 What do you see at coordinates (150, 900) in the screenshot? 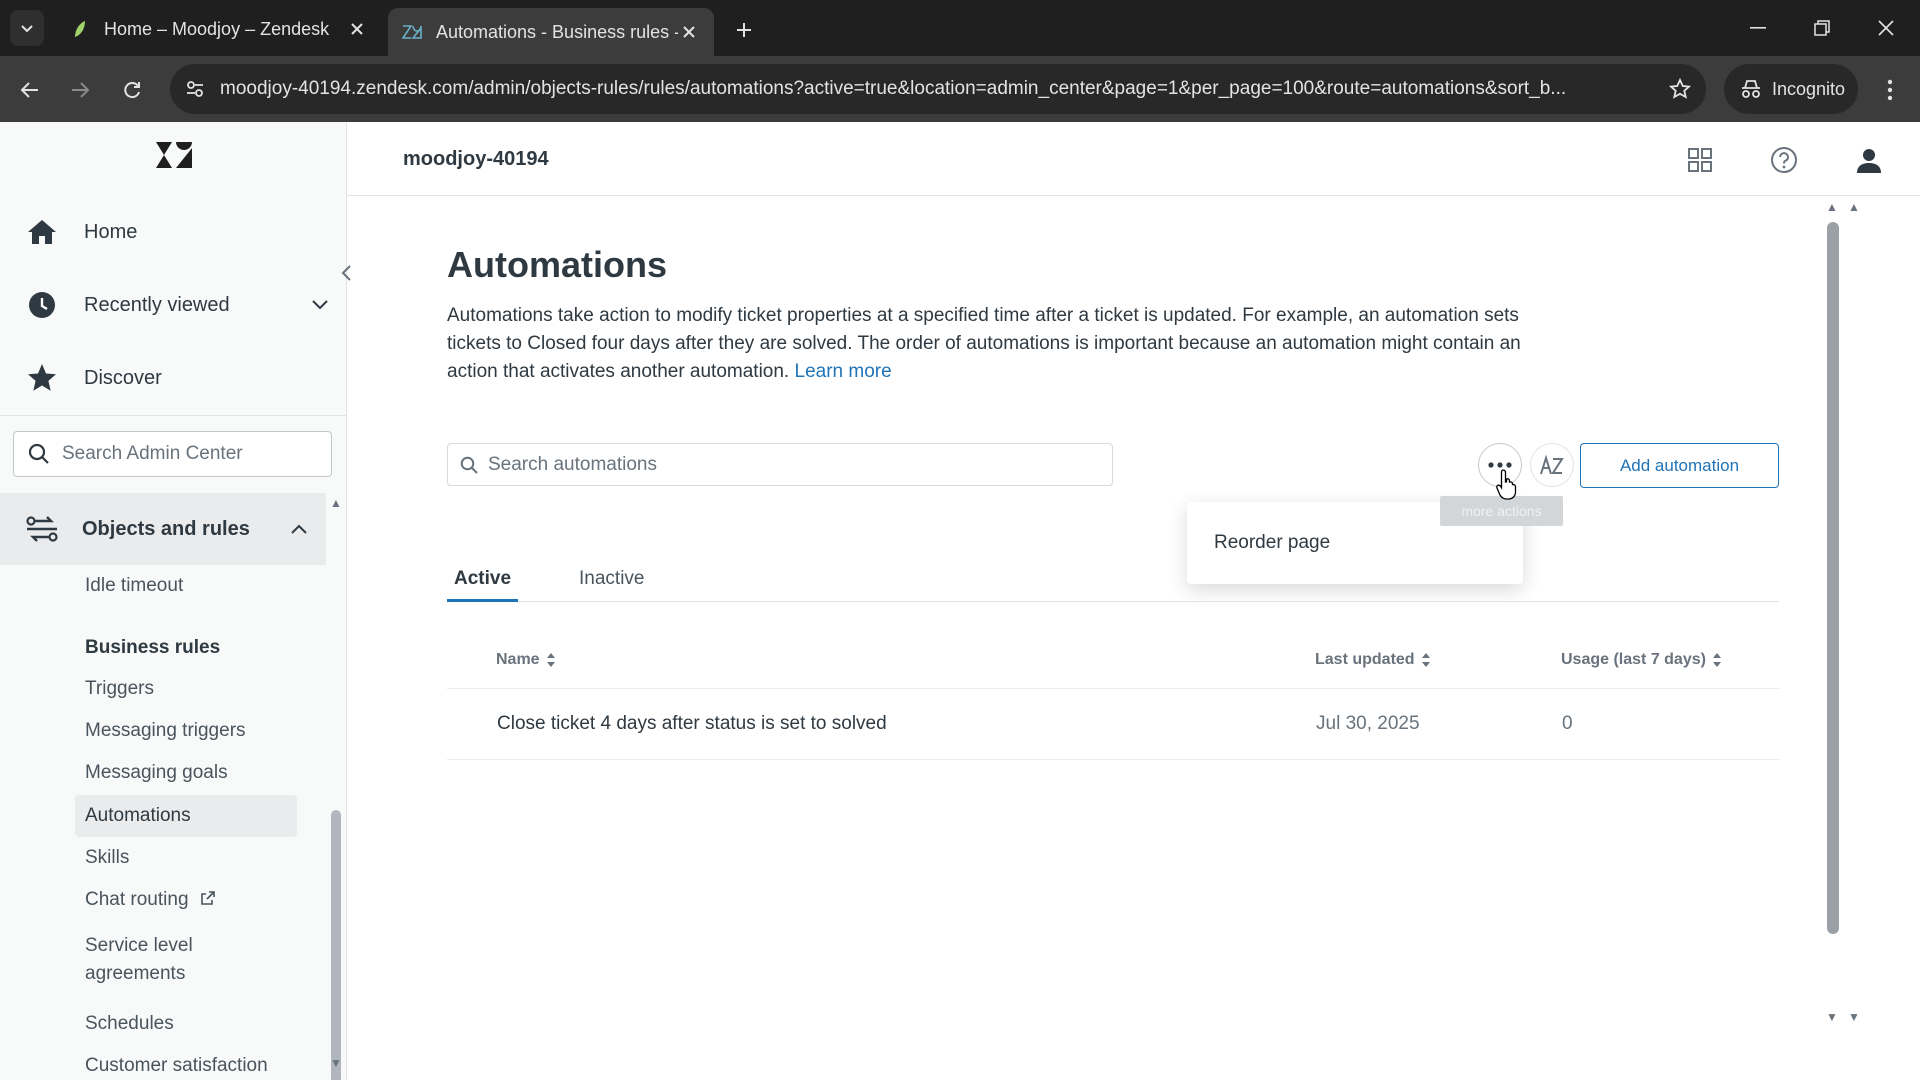
I see `sidebar-item-chat-routing: Chat routing` at bounding box center [150, 900].